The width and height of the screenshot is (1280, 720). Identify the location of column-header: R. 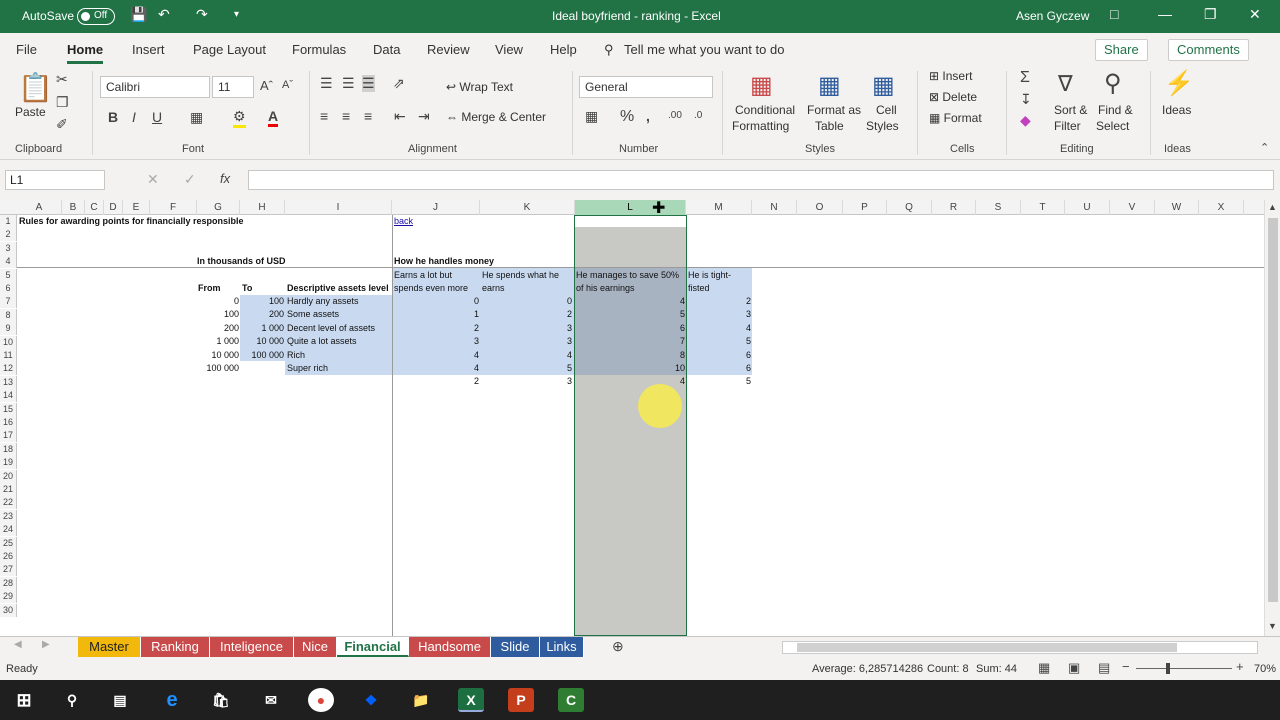
(954, 207).